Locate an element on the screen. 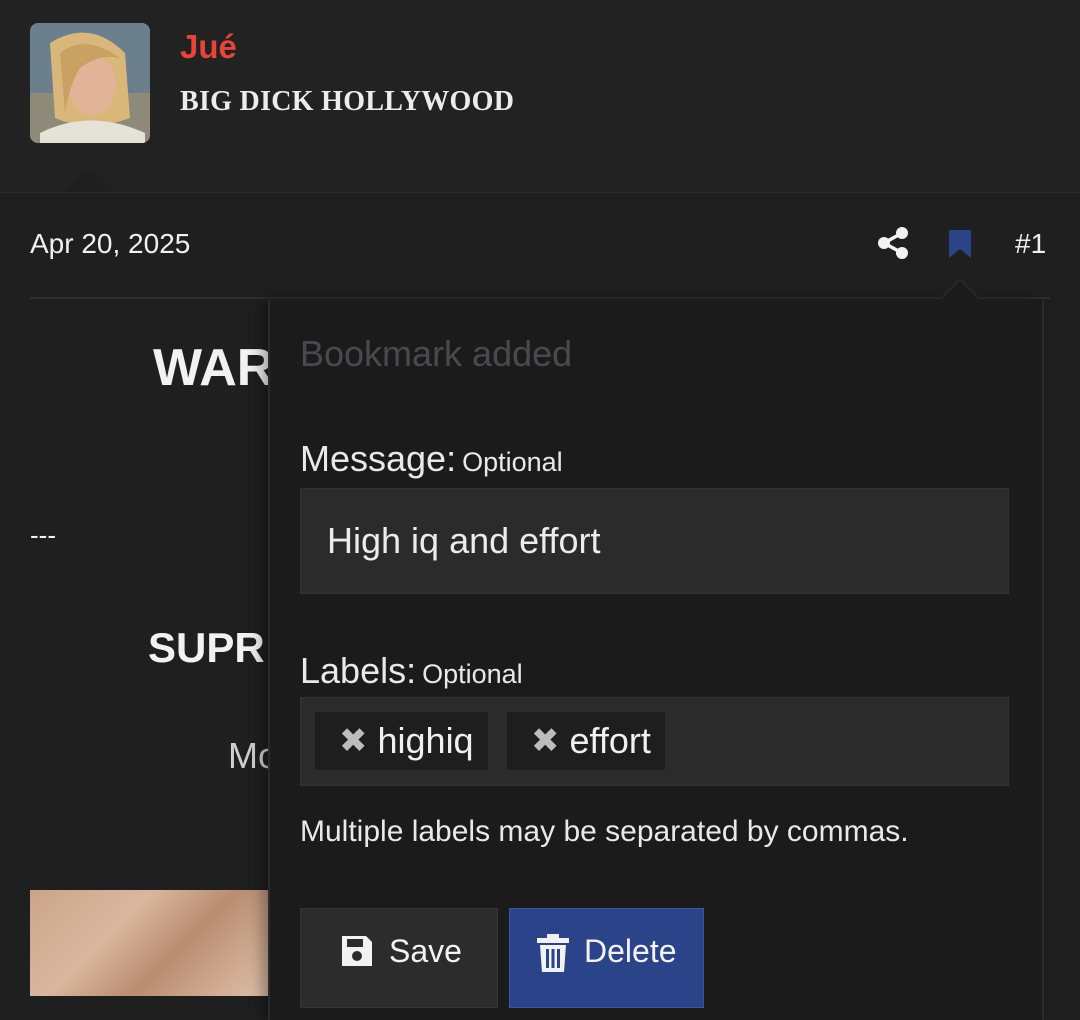  bookmark-icon is located at coordinates (960, 244).